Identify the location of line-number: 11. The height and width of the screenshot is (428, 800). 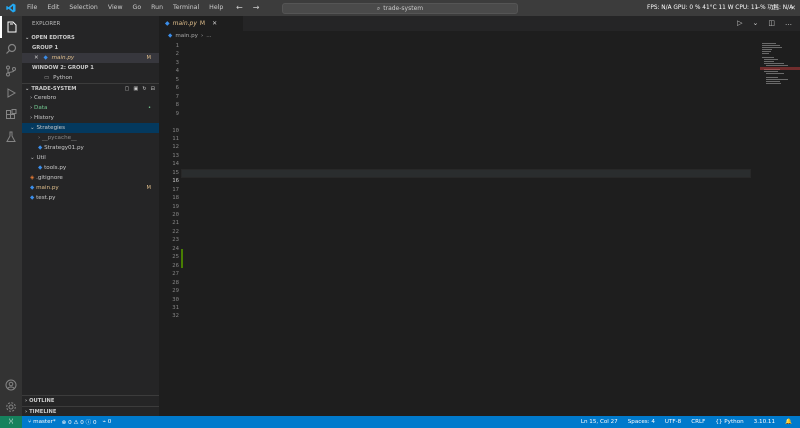
(175, 138).